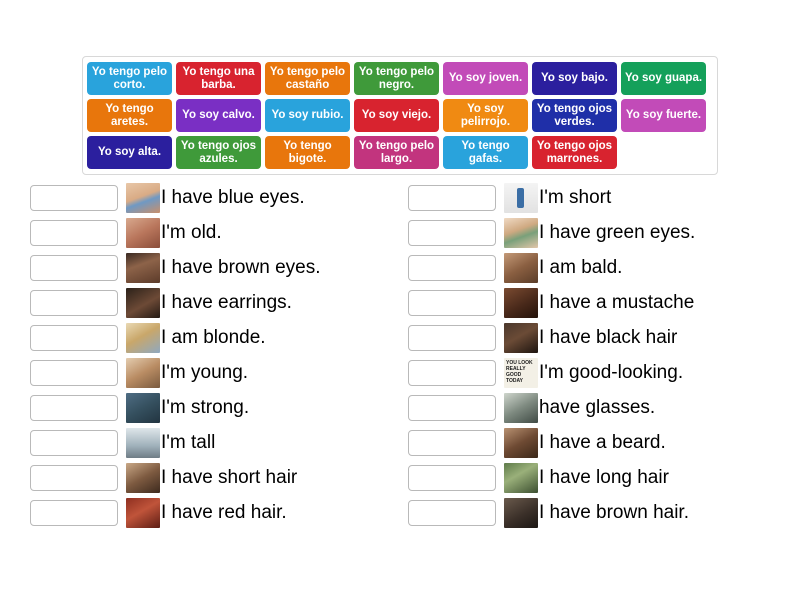 The height and width of the screenshot is (600, 800). I want to click on earrings-photo-icon, so click(143, 302).